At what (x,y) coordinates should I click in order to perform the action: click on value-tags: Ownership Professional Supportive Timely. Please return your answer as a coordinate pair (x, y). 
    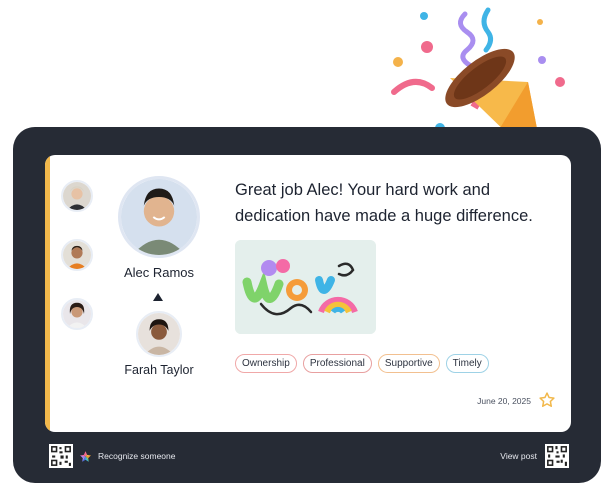
    Looking at the image, I should click on (362, 363).